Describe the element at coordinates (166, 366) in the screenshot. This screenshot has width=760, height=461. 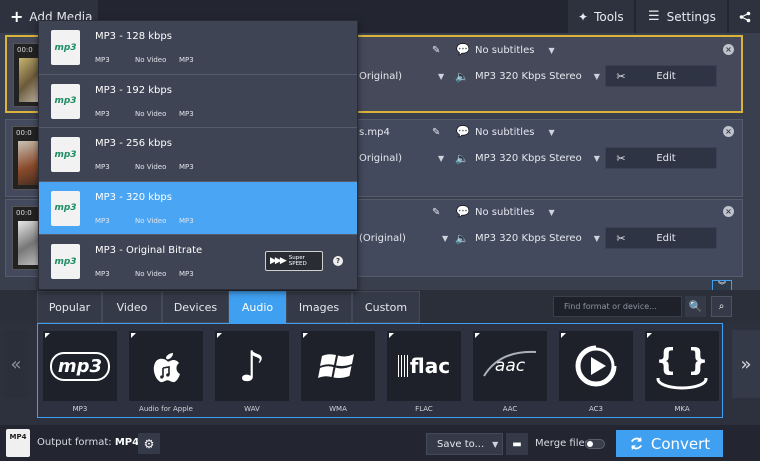
I see `format-tile-apple` at that location.